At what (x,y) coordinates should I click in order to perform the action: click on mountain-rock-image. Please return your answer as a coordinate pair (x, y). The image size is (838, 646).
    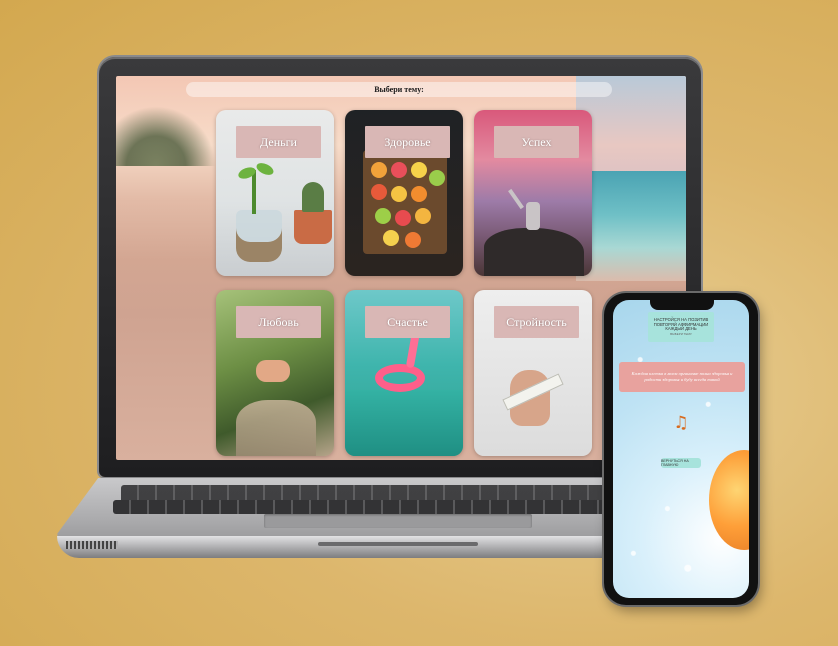
    Looking at the image, I should click on (534, 252).